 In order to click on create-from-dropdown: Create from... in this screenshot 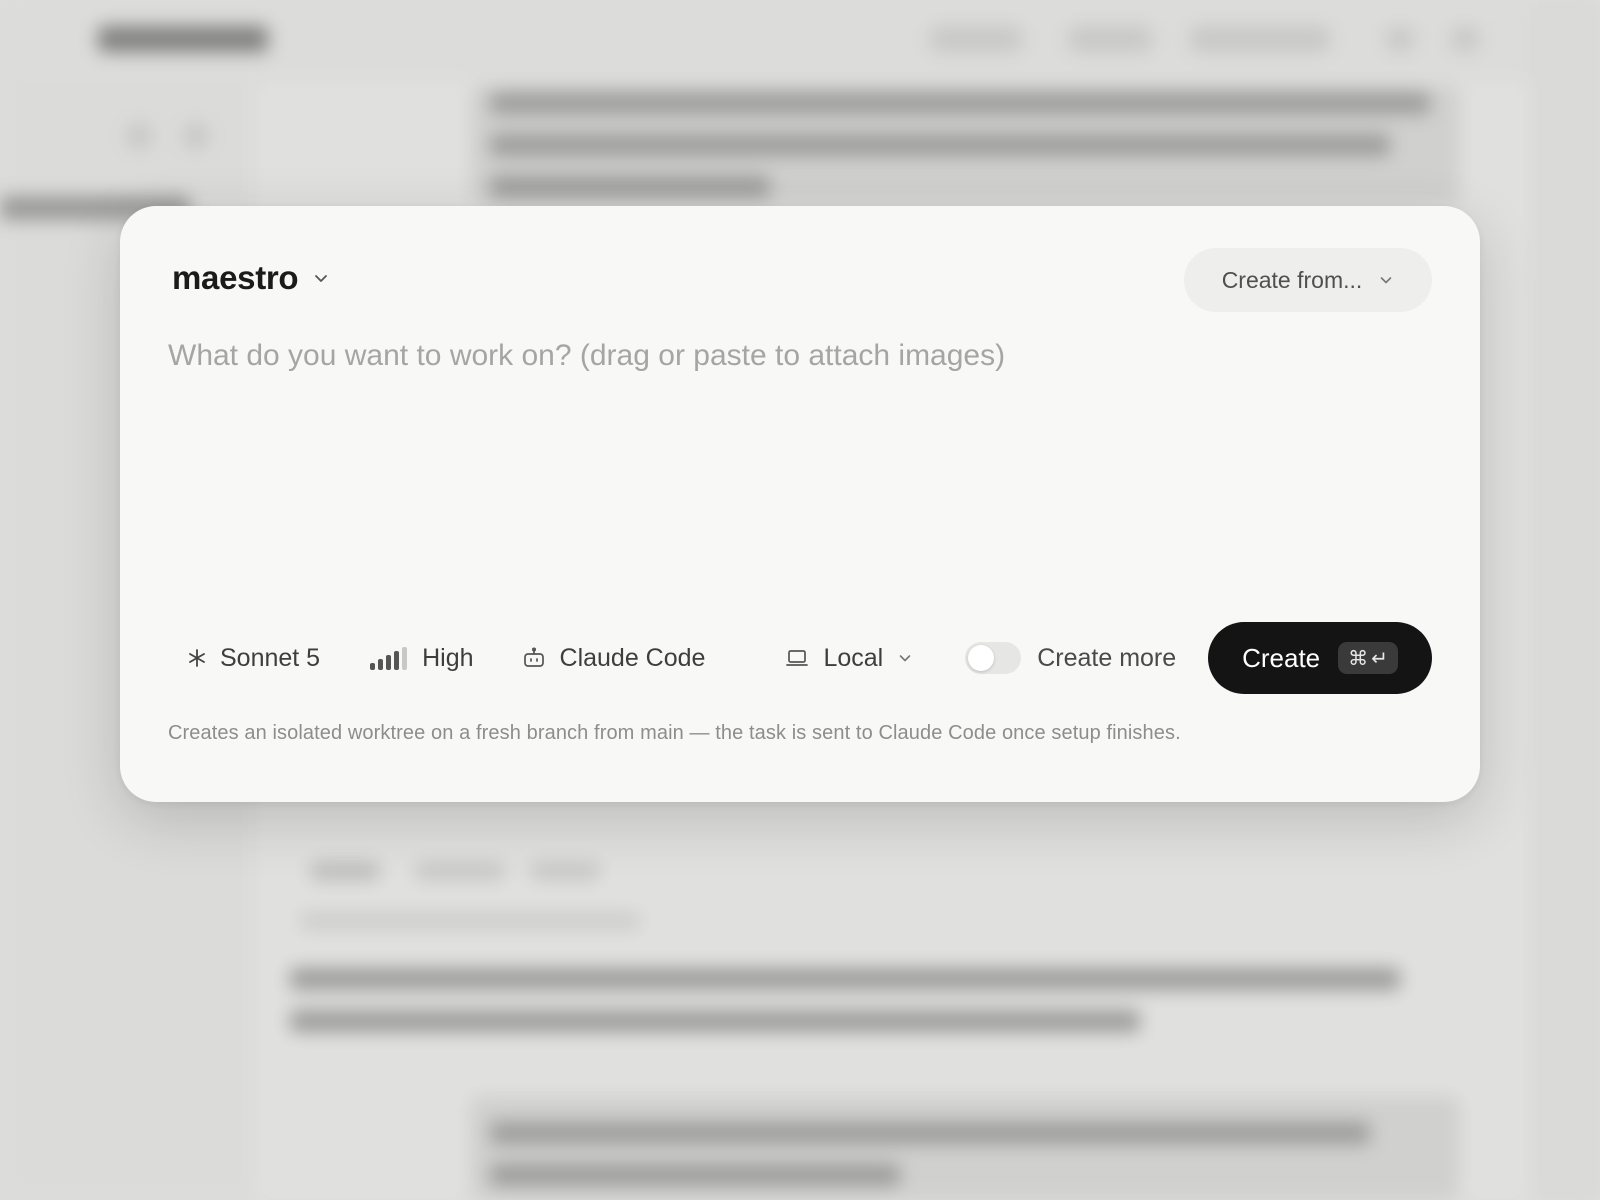, I will do `click(1308, 280)`.